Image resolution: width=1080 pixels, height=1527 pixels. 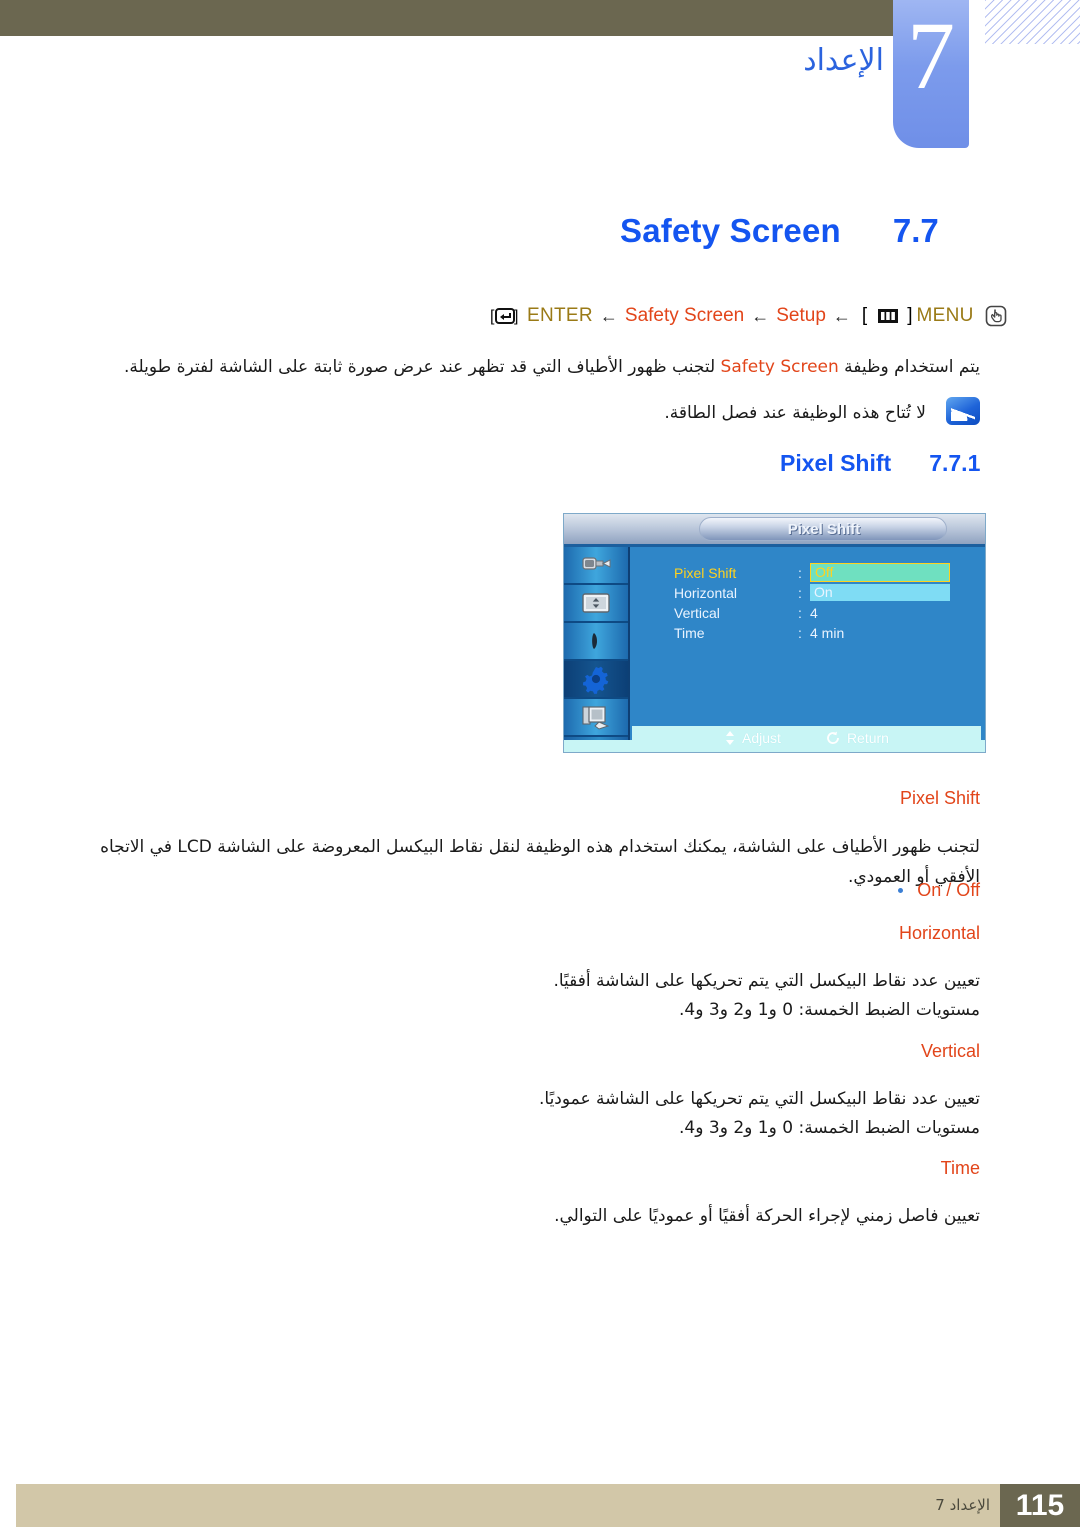 What do you see at coordinates (963, 411) in the screenshot?
I see `note-info-icon` at bounding box center [963, 411].